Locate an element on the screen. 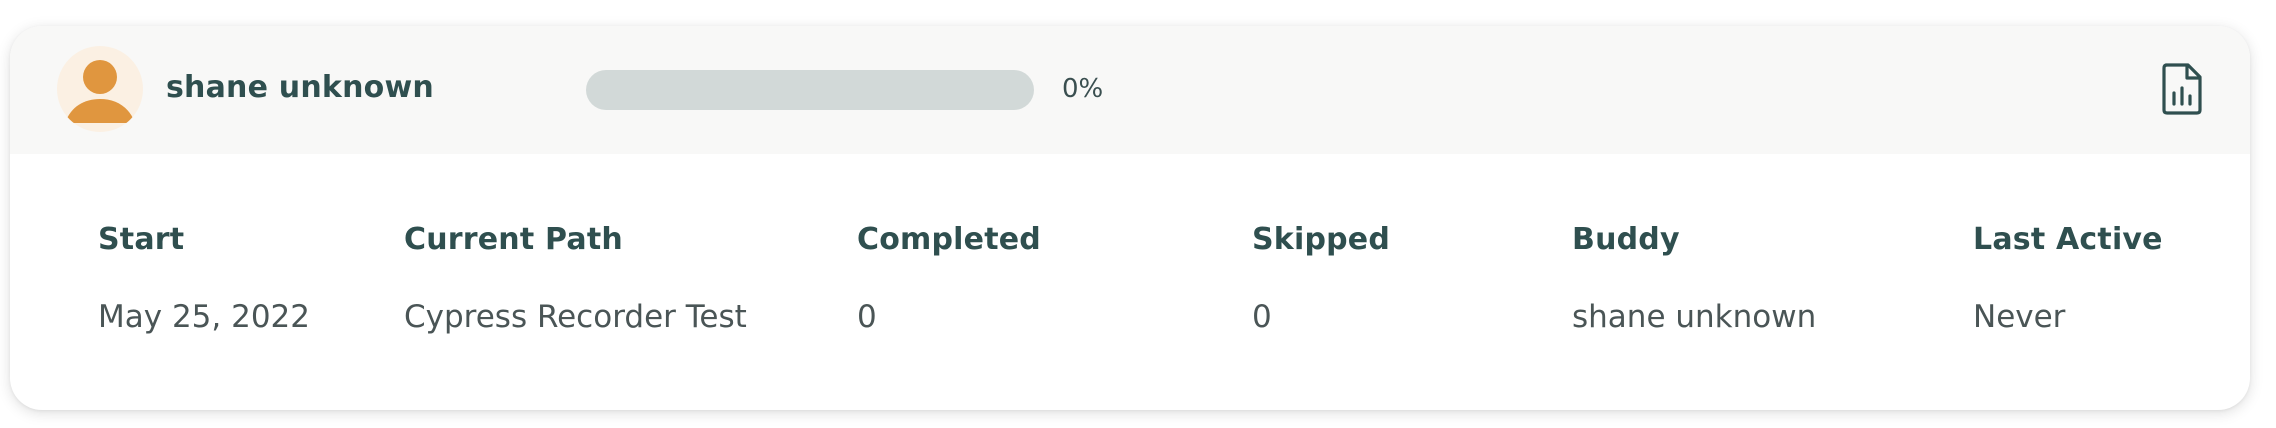  detail-buddy: Buddy shane unknown is located at coordinates (1694, 278).